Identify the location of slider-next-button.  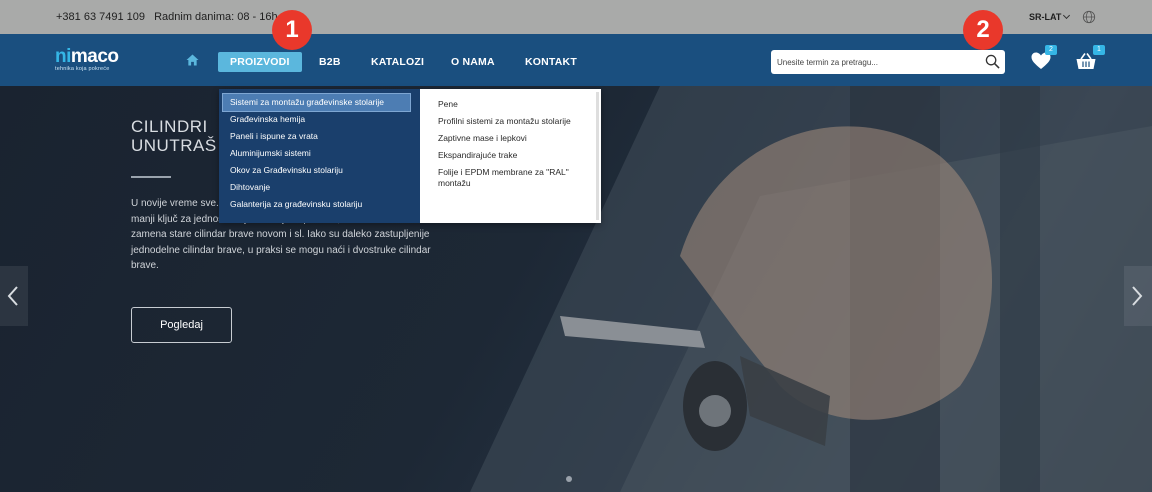
(1138, 296).